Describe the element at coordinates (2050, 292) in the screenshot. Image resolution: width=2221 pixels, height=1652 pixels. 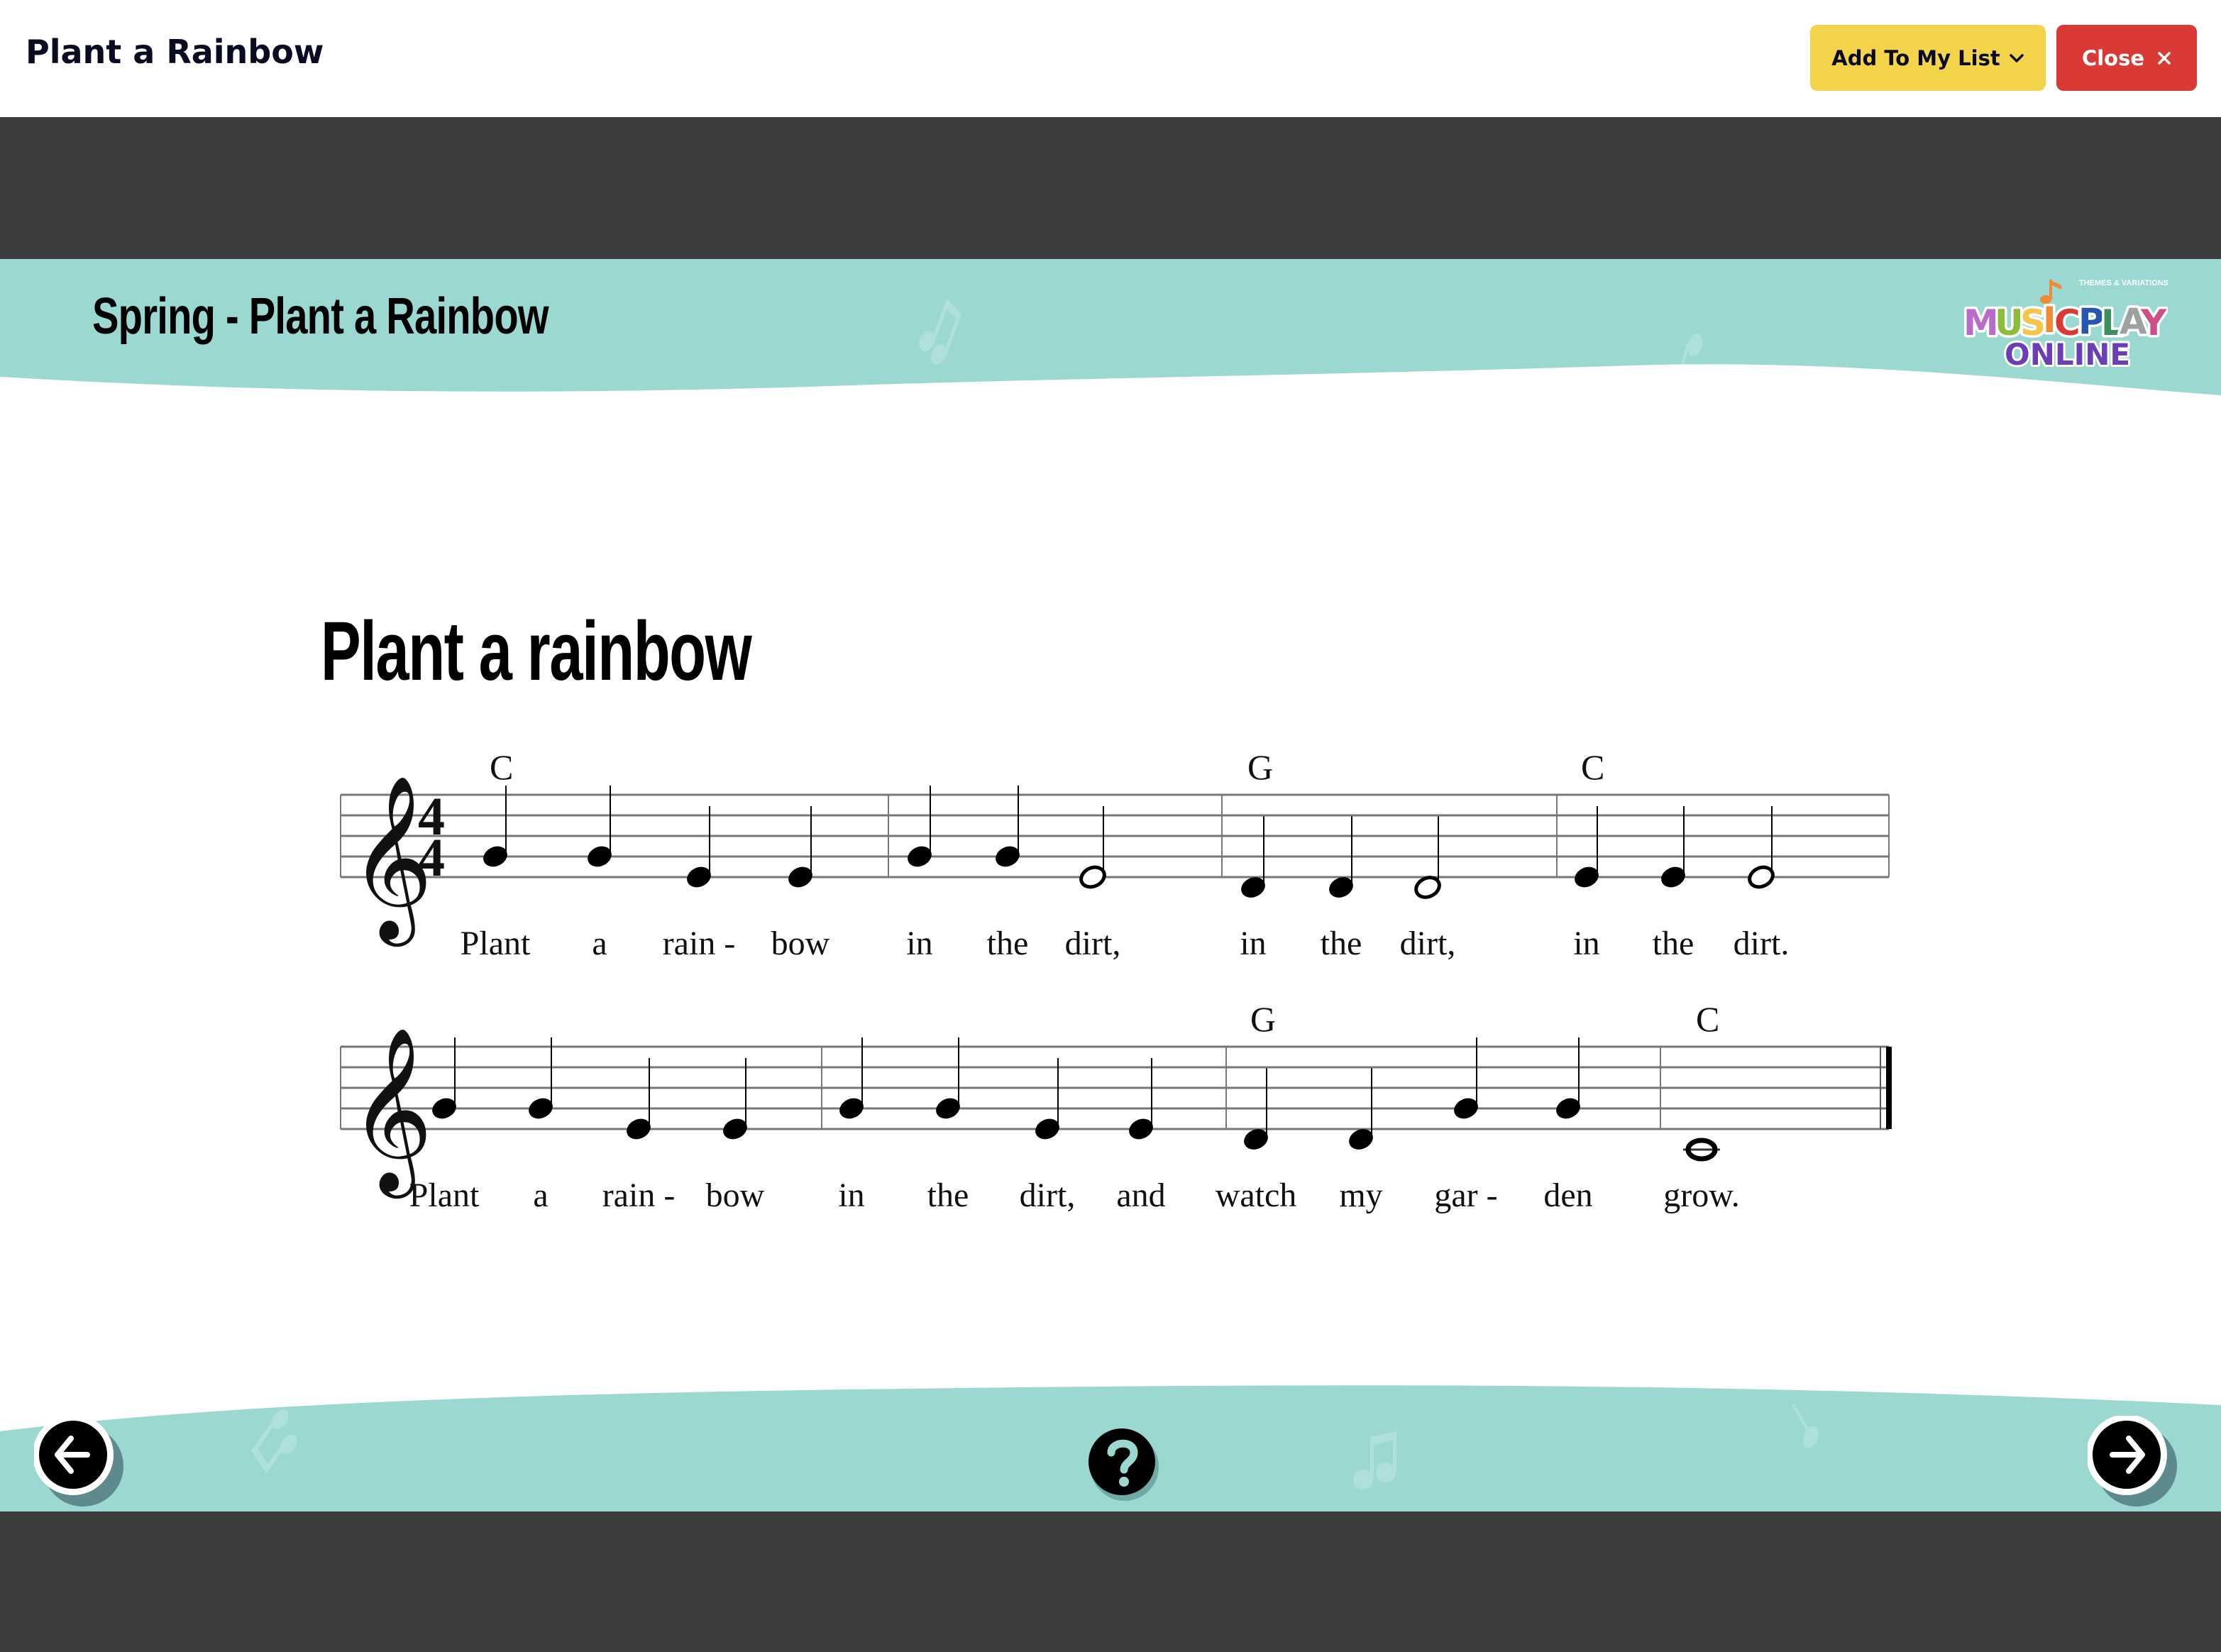
I see `logo-note-icon` at that location.